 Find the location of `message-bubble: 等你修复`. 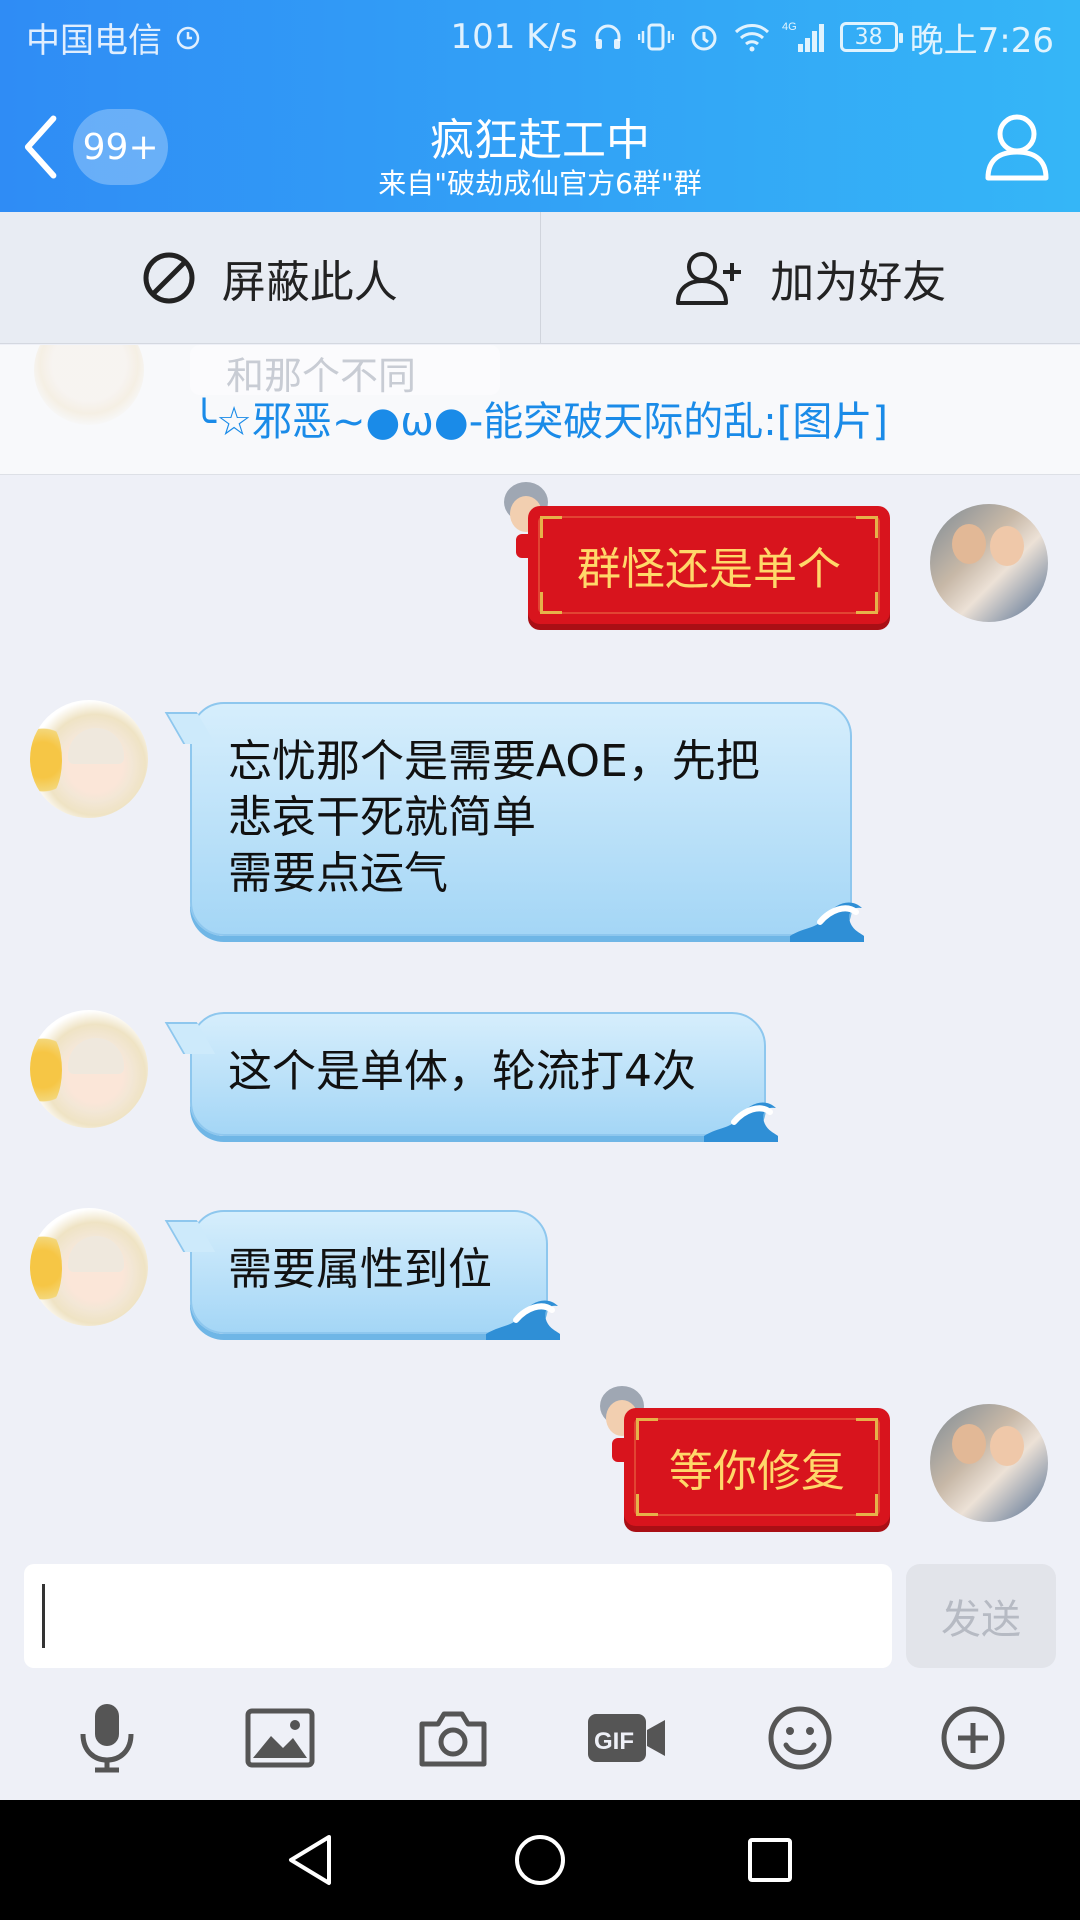

message-bubble: 等你修复 is located at coordinates (757, 1467).